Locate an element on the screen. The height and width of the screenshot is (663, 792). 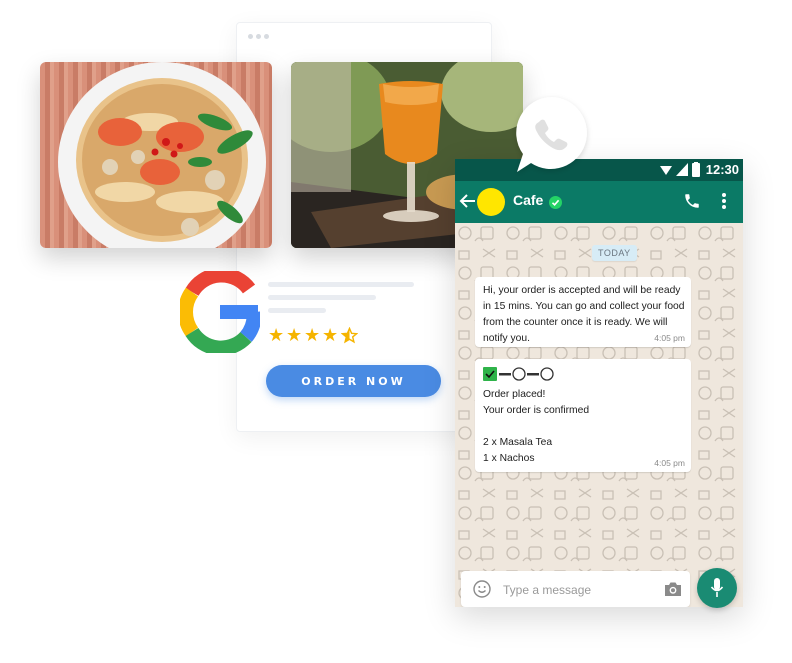
checkbox-icon is located at coordinates (490, 374).